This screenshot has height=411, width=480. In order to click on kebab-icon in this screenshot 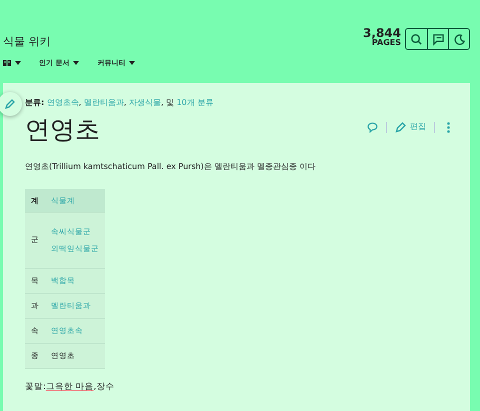, I will do `click(448, 127)`.